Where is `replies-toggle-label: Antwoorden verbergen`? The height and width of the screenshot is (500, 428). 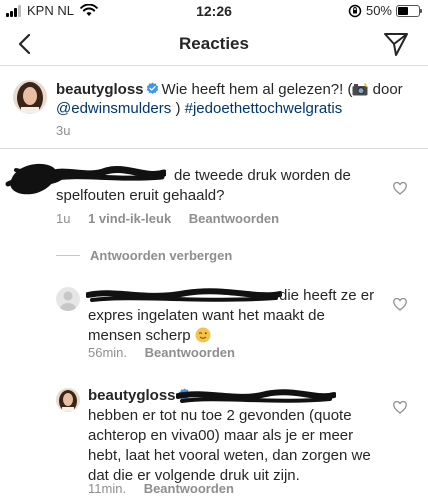 replies-toggle-label: Antwoorden verbergen is located at coordinates (161, 255).